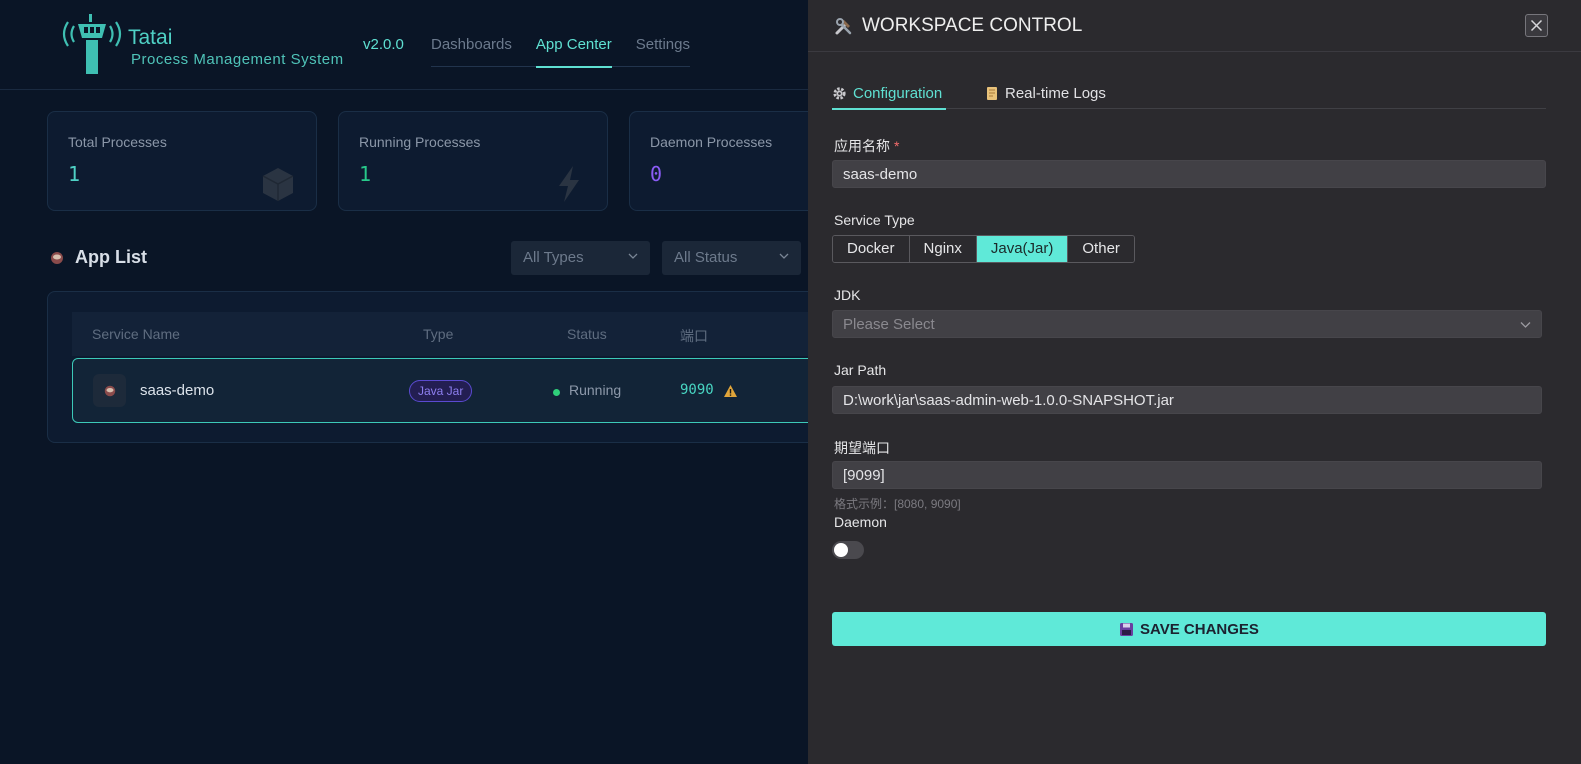 This screenshot has height=764, width=1581. I want to click on close-icon, so click(1536, 25).